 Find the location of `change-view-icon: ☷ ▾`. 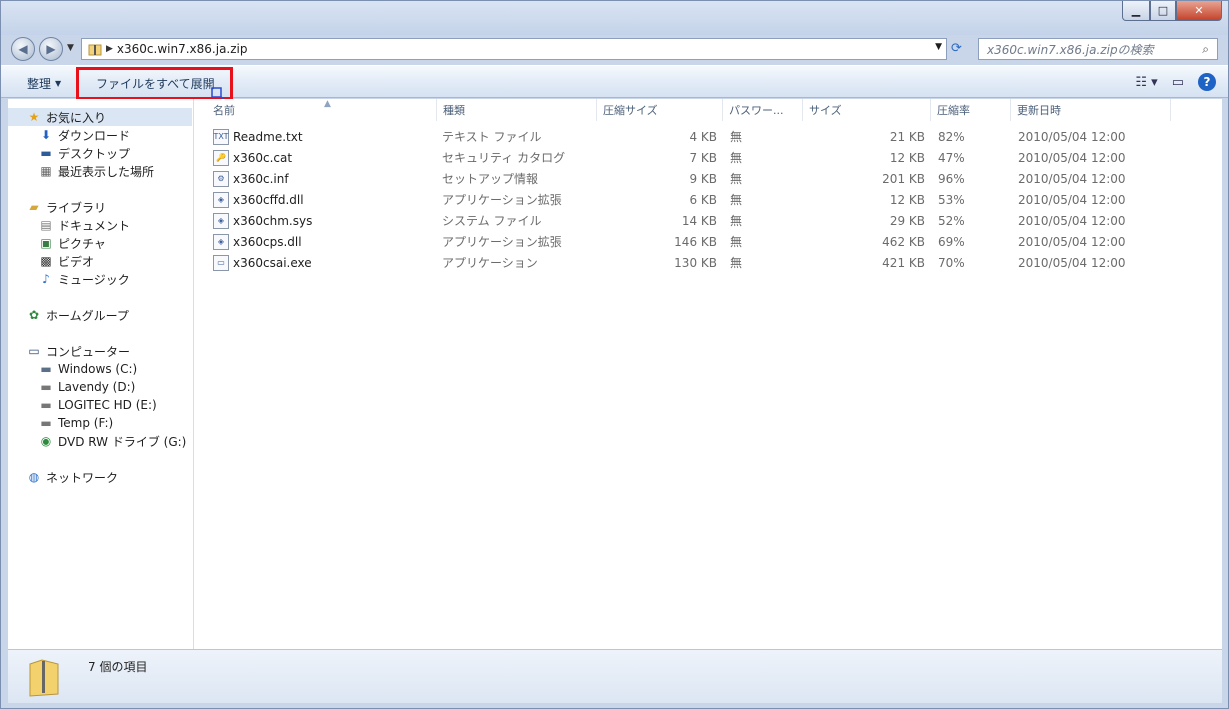

change-view-icon: ☷ ▾ is located at coordinates (1146, 82).